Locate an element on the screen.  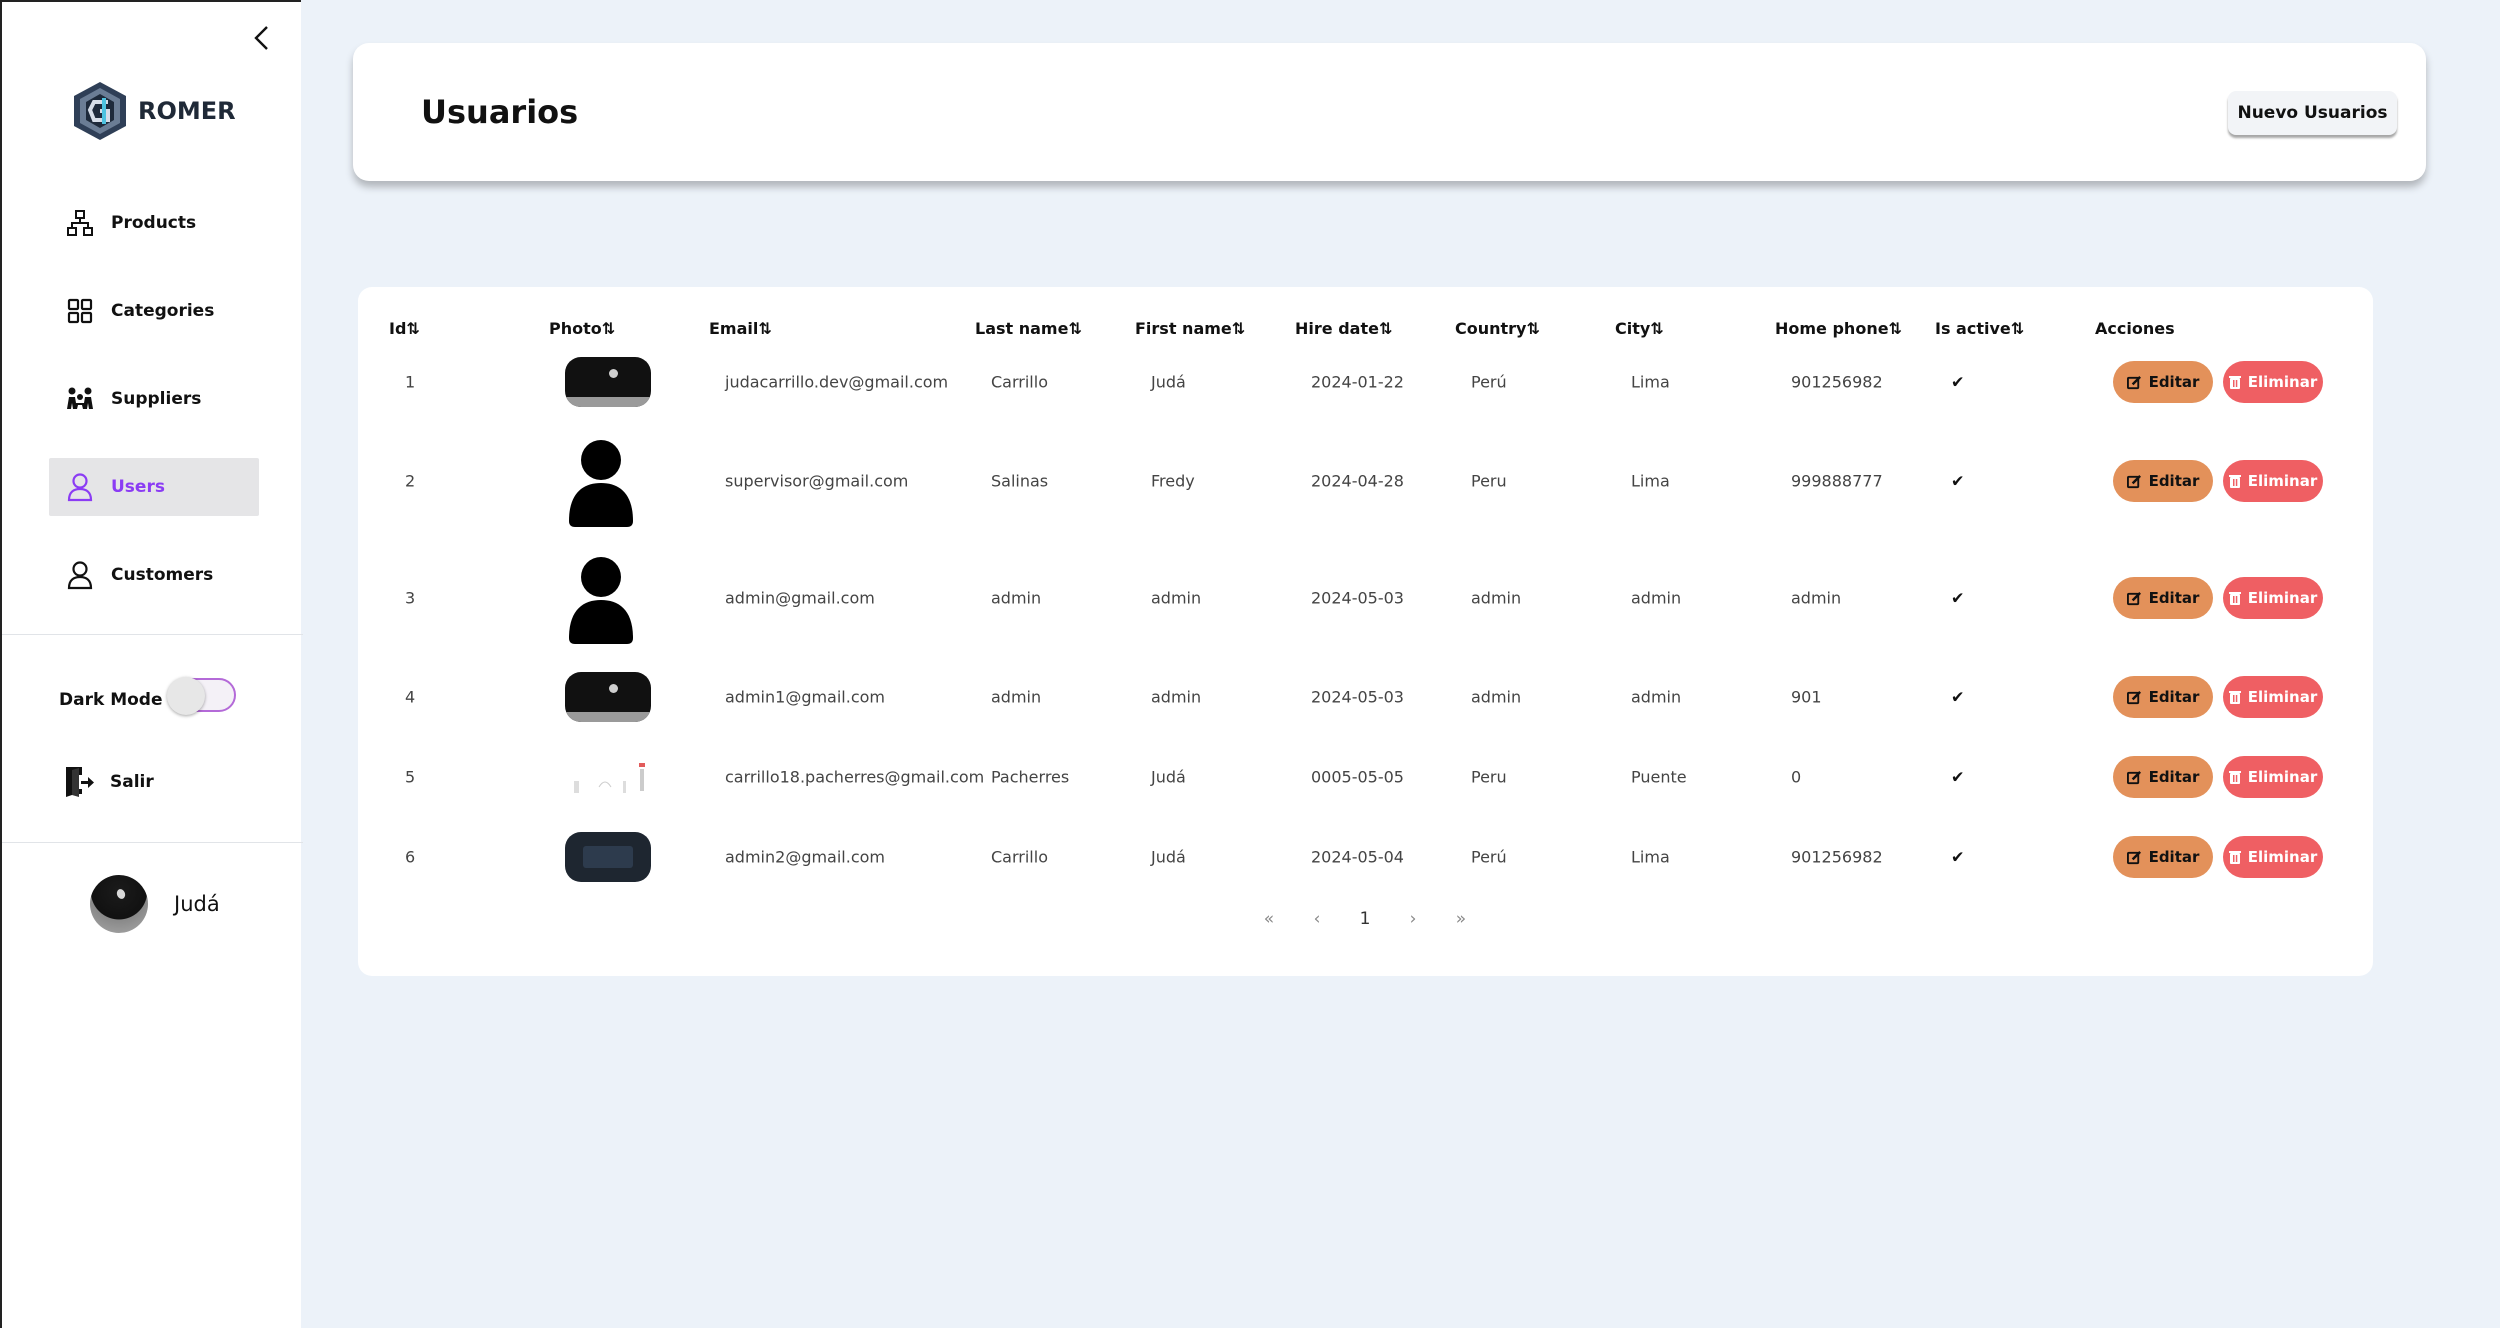
pagination-last: » is located at coordinates (1461, 919).